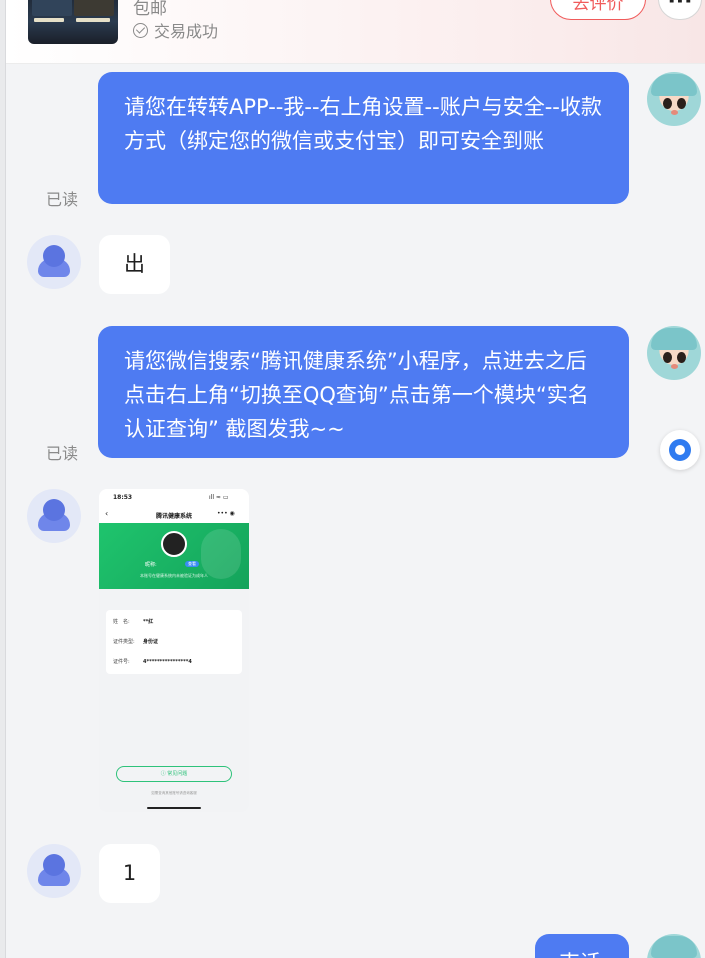  What do you see at coordinates (134, 264) in the screenshot?
I see `message-bubble-user: 出` at bounding box center [134, 264].